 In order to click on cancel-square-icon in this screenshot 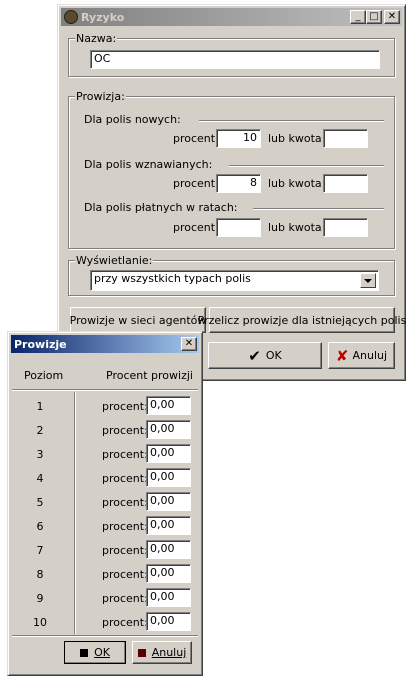, I will do `click(141, 652)`.